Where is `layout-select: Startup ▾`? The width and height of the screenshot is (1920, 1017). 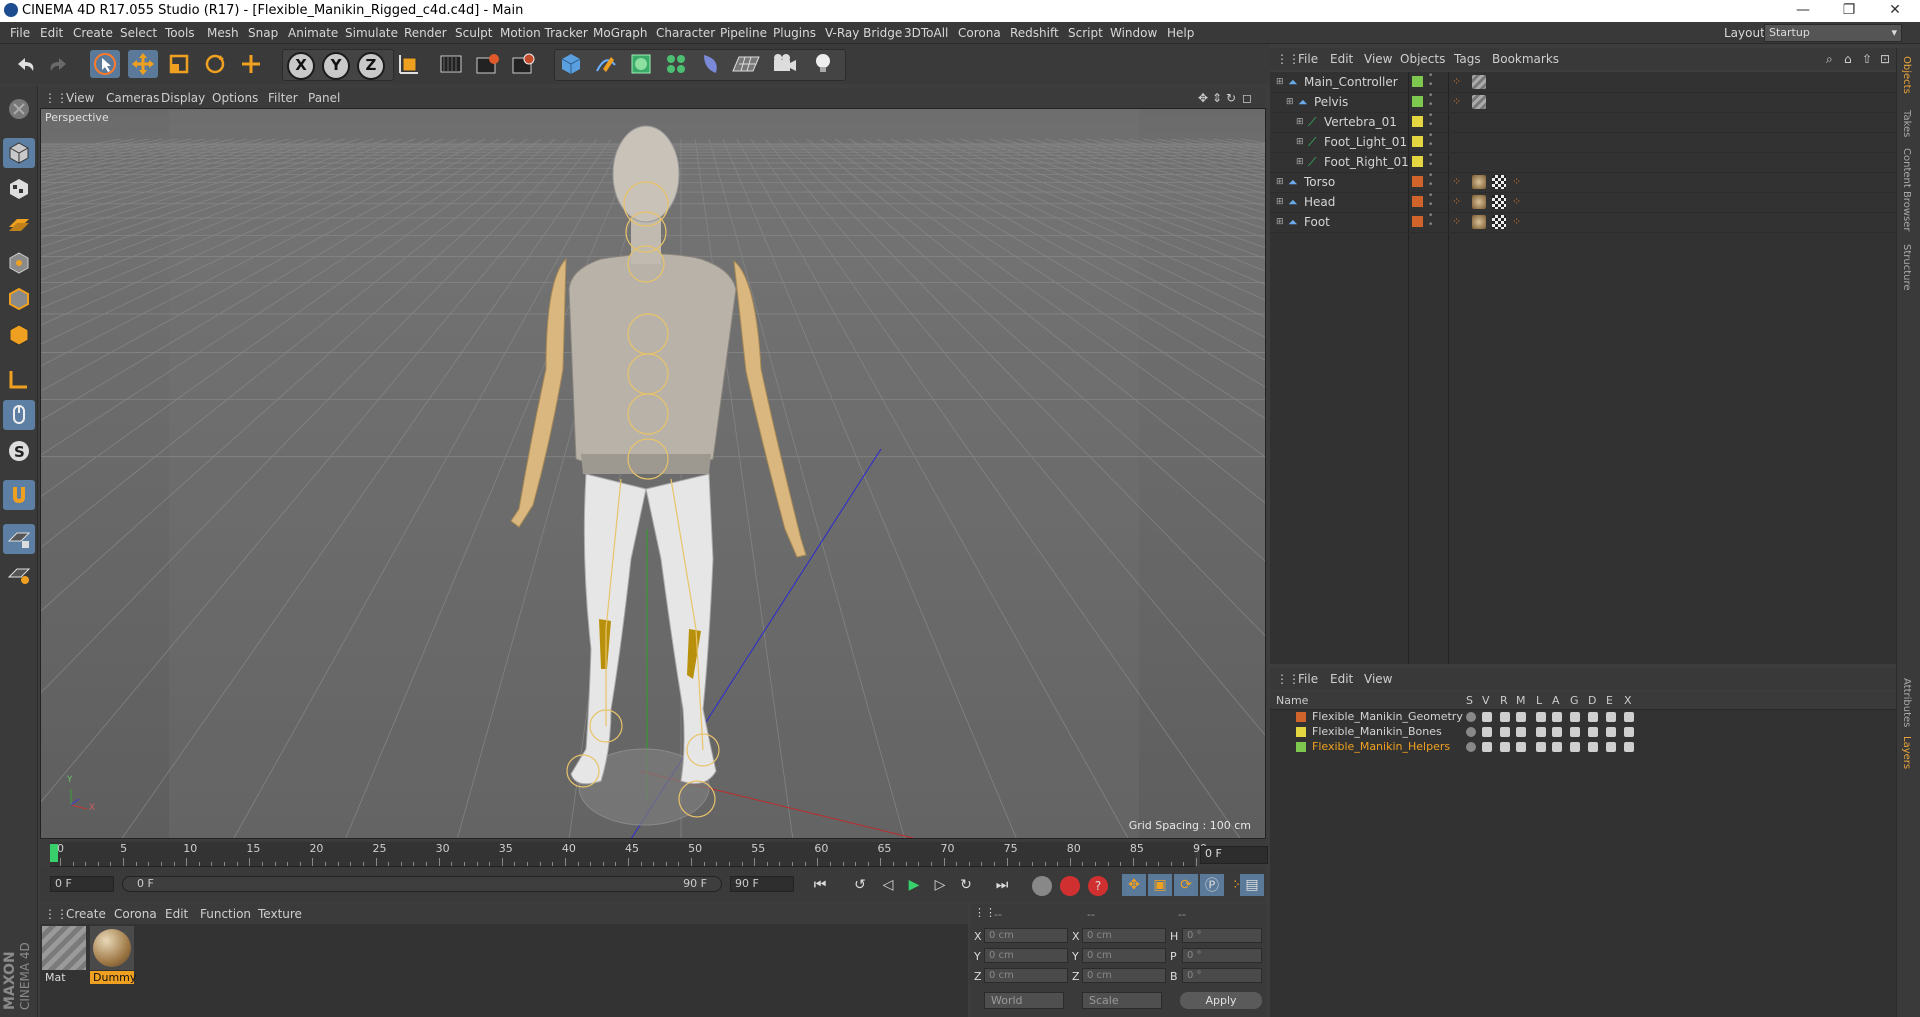 layout-select: Startup ▾ is located at coordinates (1833, 33).